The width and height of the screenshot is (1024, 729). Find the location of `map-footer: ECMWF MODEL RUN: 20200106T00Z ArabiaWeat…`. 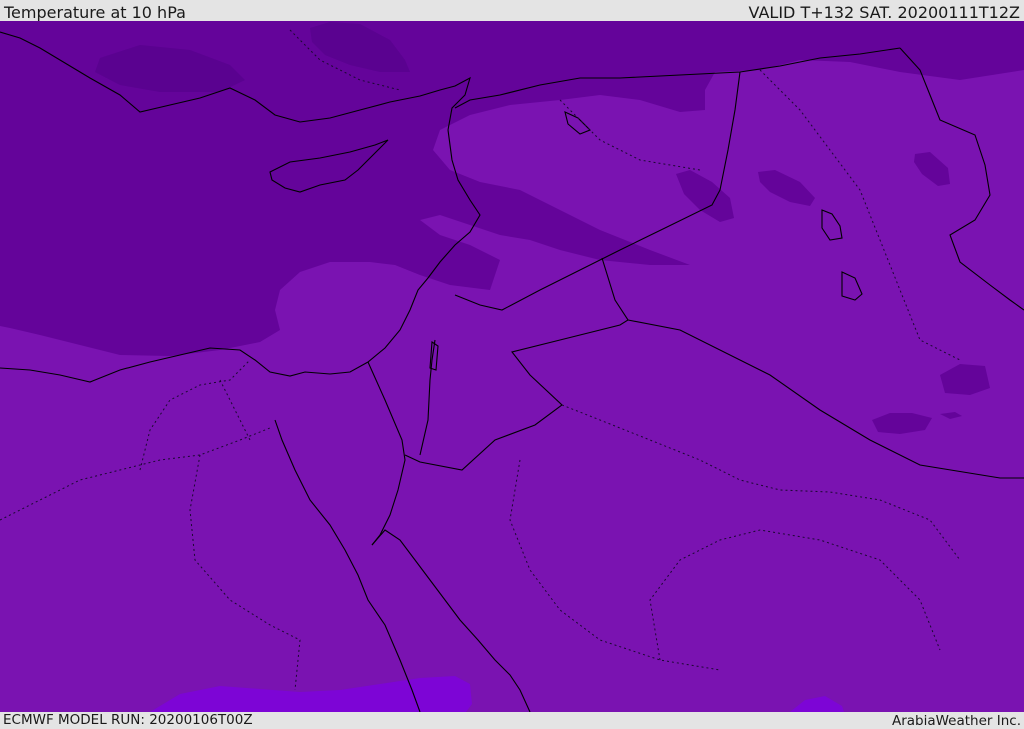

map-footer: ECMWF MODEL RUN: 20200106T00Z ArabiaWeat… is located at coordinates (512, 720).